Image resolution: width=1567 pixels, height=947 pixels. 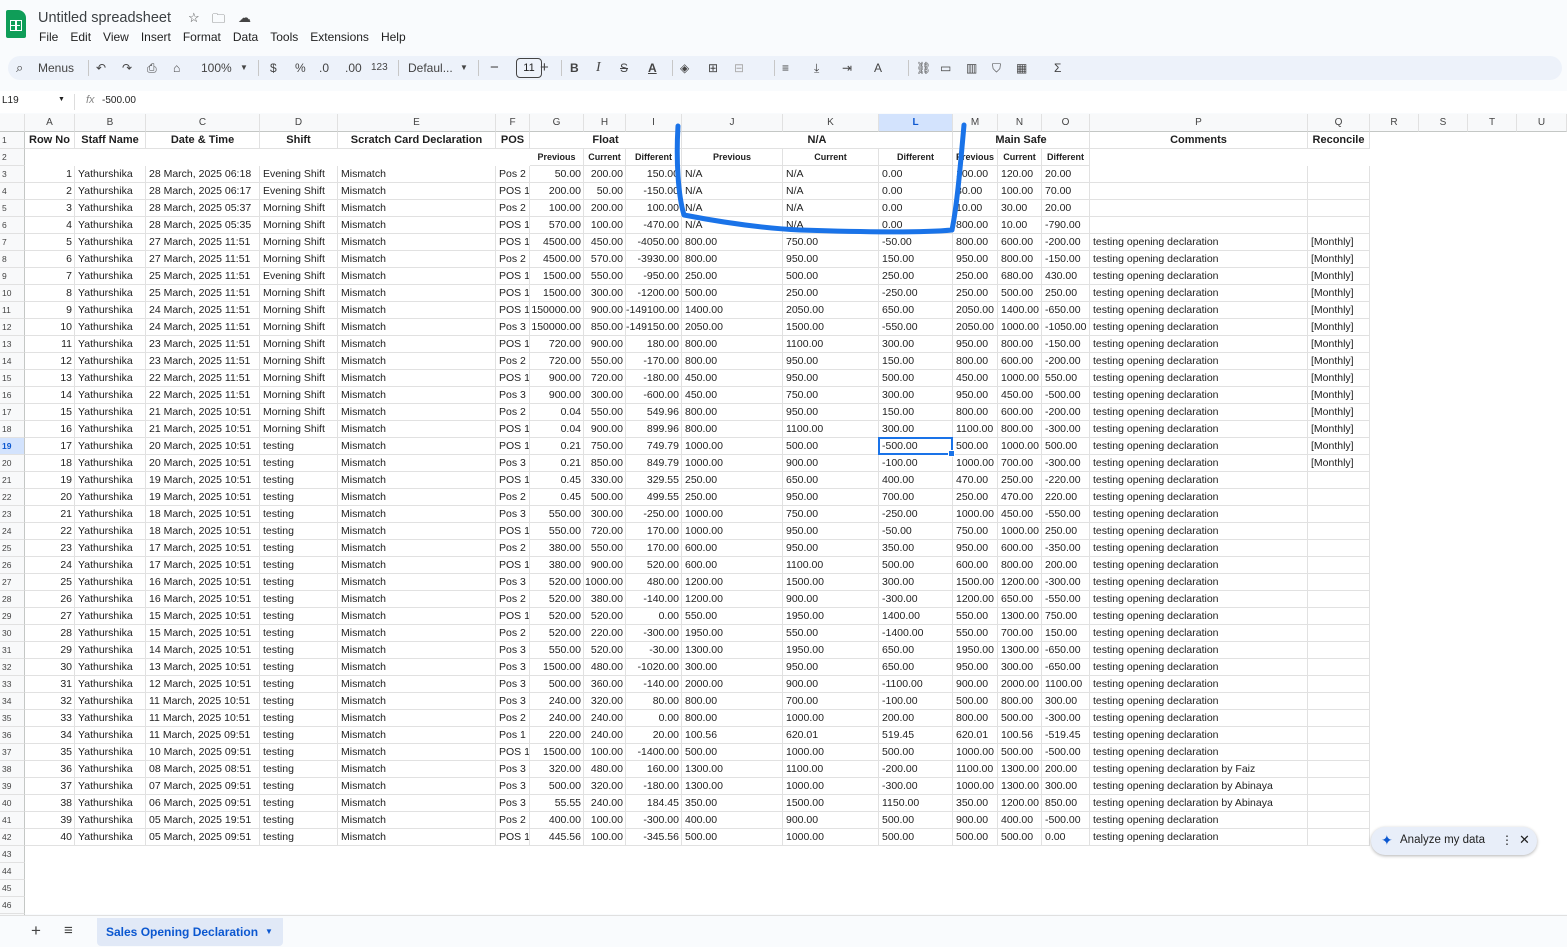 What do you see at coordinates (975, 344) in the screenshot?
I see `cell-m13: 950.00` at bounding box center [975, 344].